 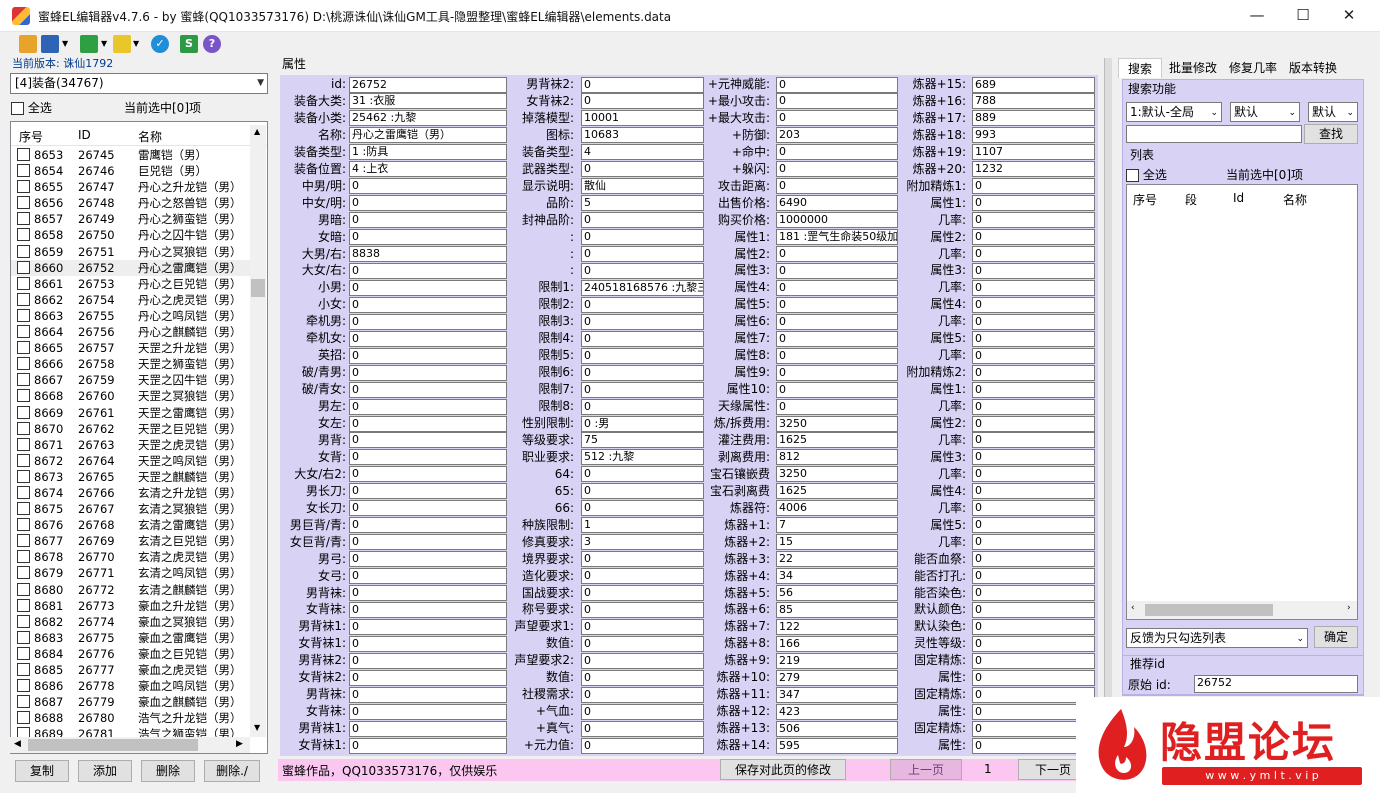 What do you see at coordinates (133, 187) in the screenshot?
I see `list-item: 8655 26747 丹心之升龙铠（男）` at bounding box center [133, 187].